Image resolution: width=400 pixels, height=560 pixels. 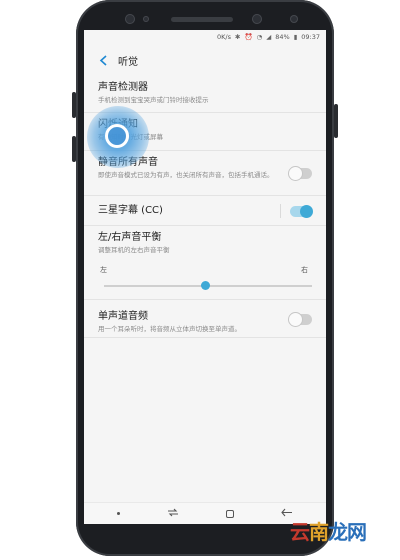 I want to click on back-arrow-icon, so click(x=103, y=60).